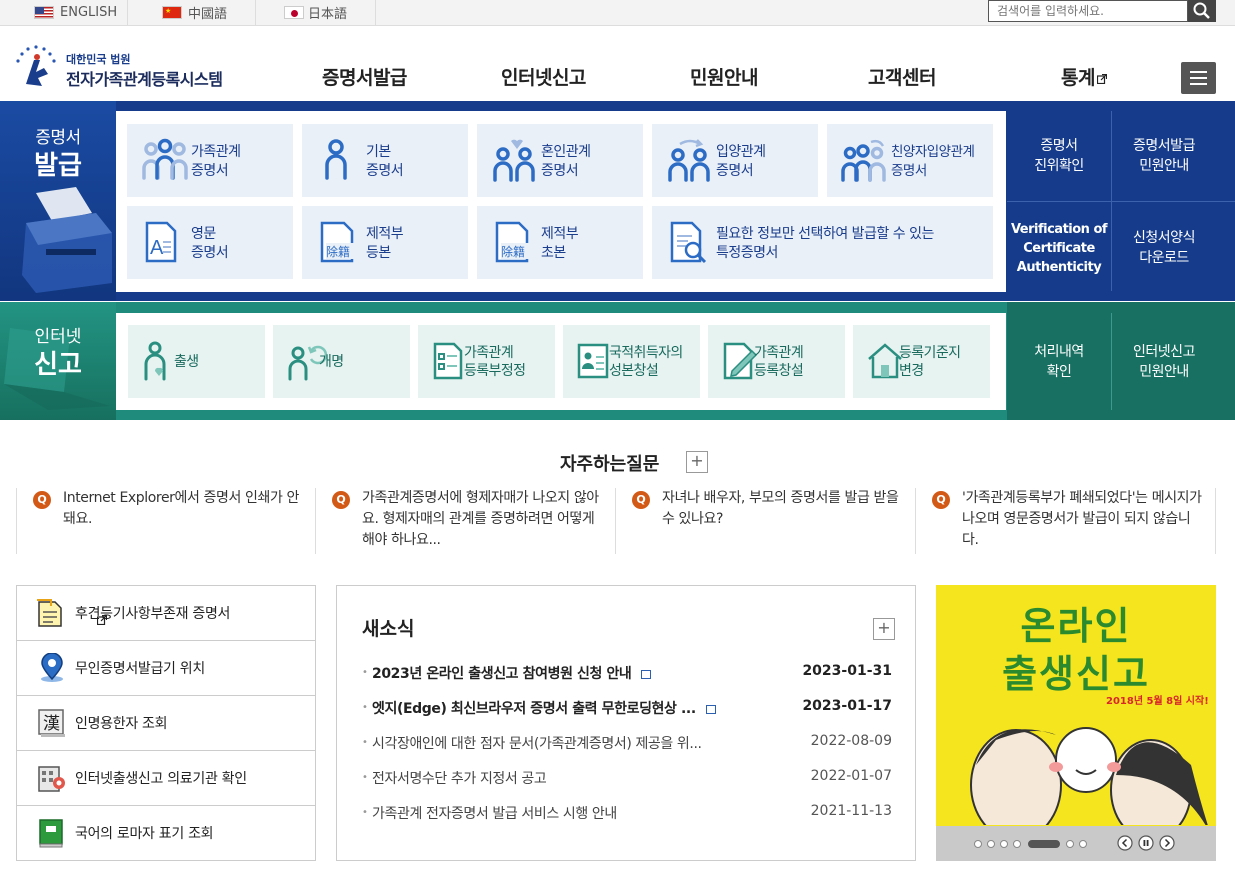 The image size is (1235, 882). I want to click on card-adoption-cert: 입양관계 증명서, so click(735, 160).